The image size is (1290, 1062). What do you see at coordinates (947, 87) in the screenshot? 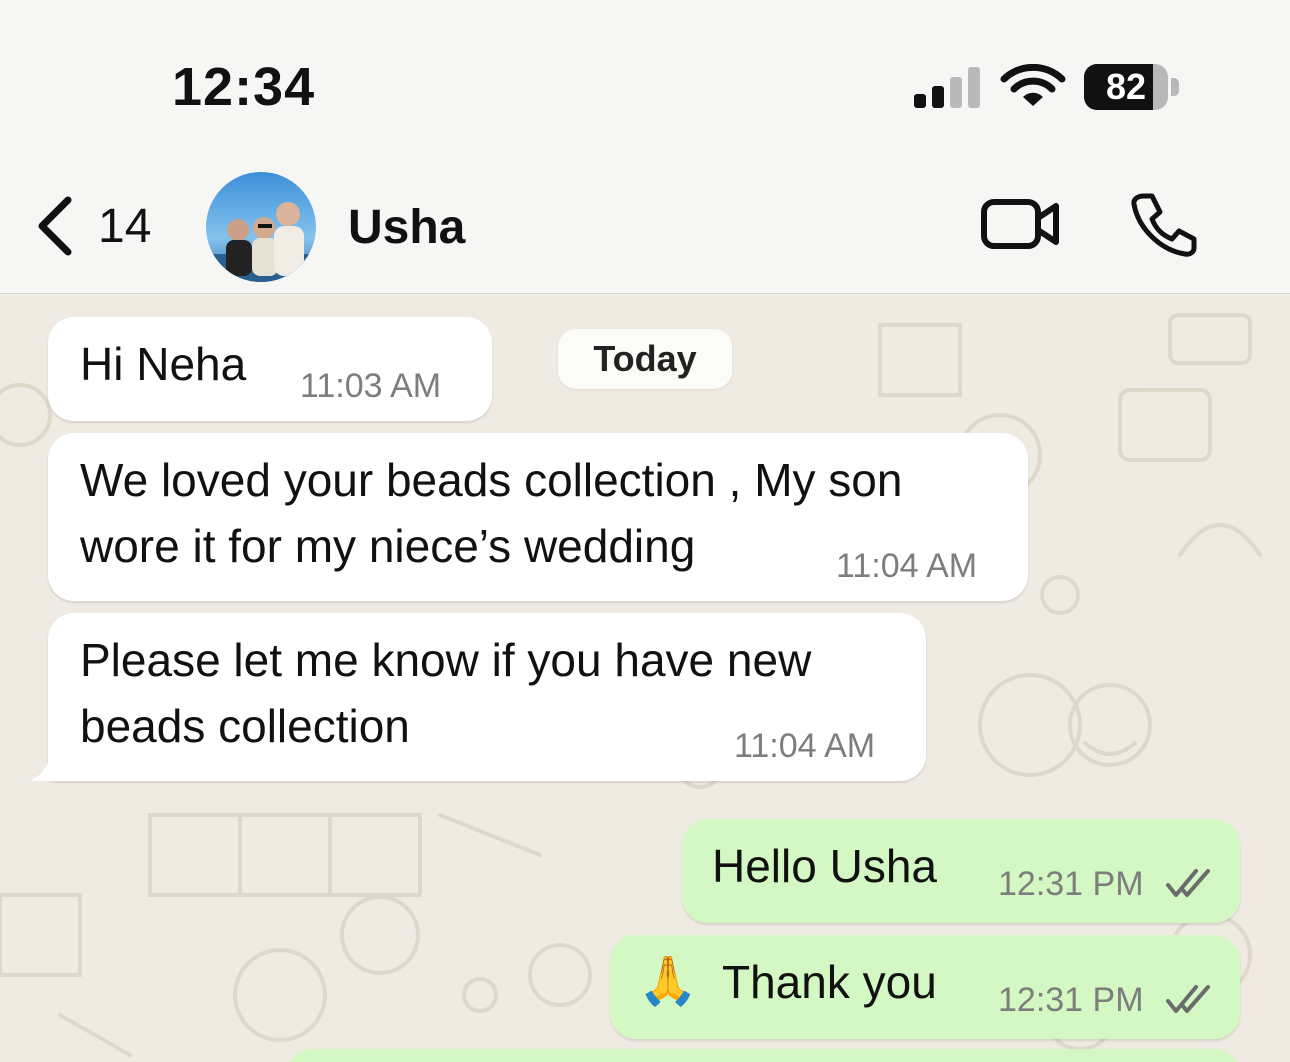
I see `signal-icon` at bounding box center [947, 87].